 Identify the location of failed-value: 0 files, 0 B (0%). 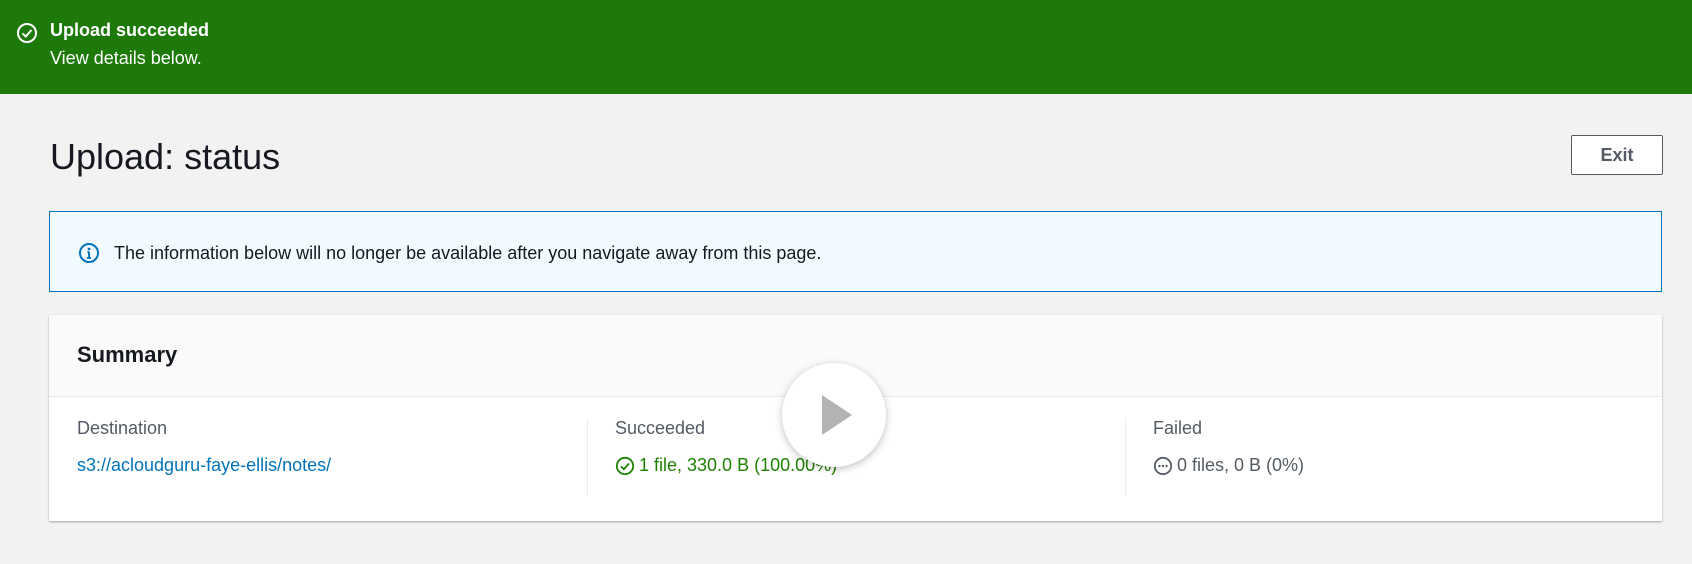
(1241, 465).